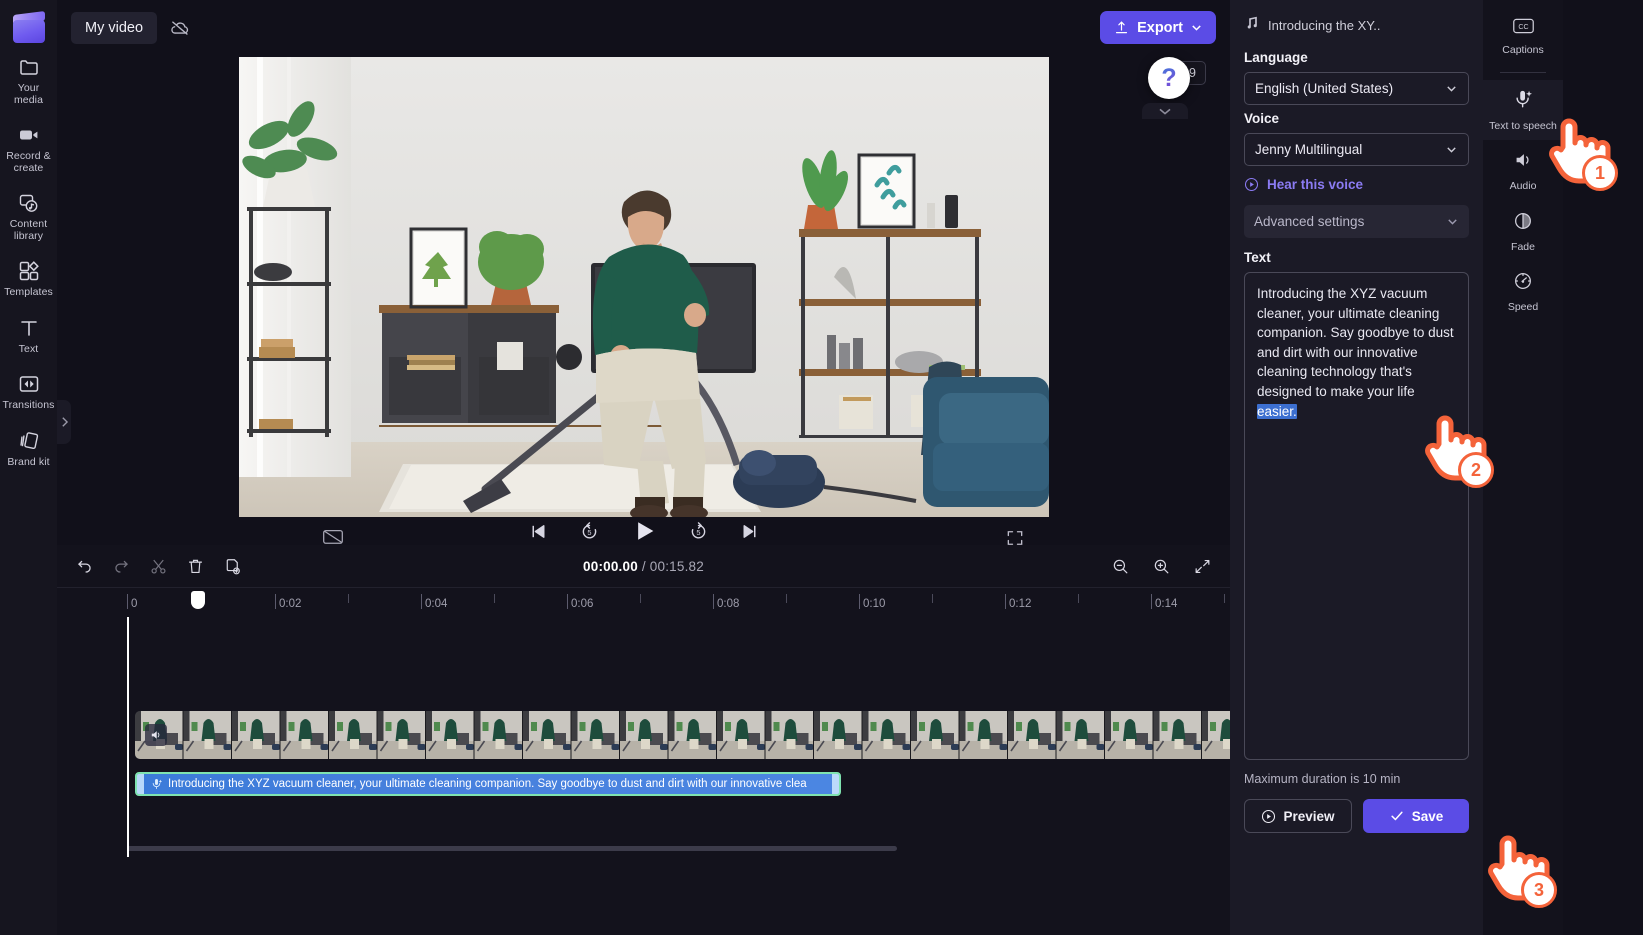 This screenshot has width=1643, height=935. What do you see at coordinates (232, 566) in the screenshot?
I see `duplicate-button` at bounding box center [232, 566].